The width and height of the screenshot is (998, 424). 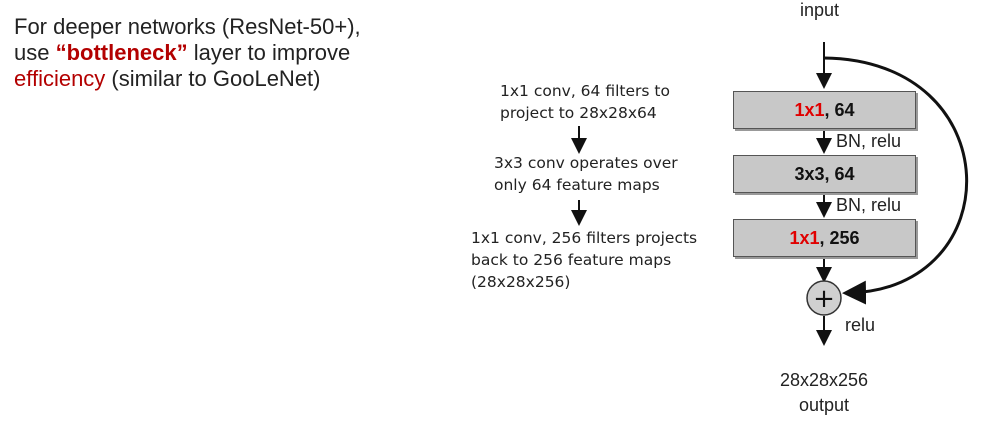 What do you see at coordinates (824, 299) in the screenshot?
I see `plus-icon: +` at bounding box center [824, 299].